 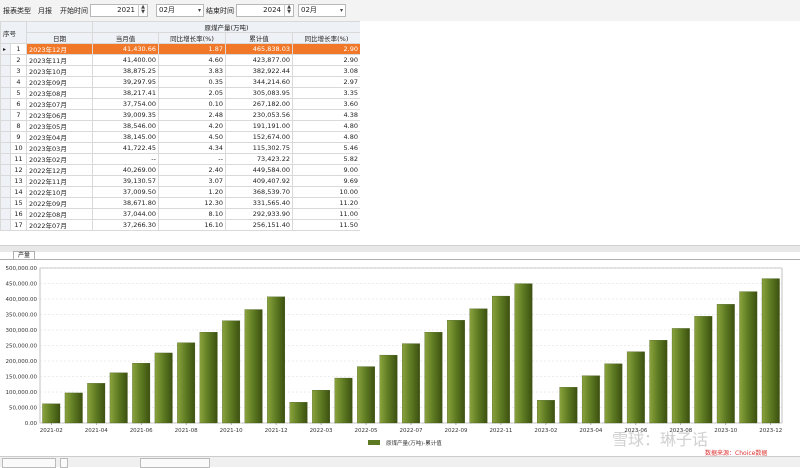 What do you see at coordinates (259, 148) in the screenshot?
I see `cell-cumulative: 115,302.75` at bounding box center [259, 148].